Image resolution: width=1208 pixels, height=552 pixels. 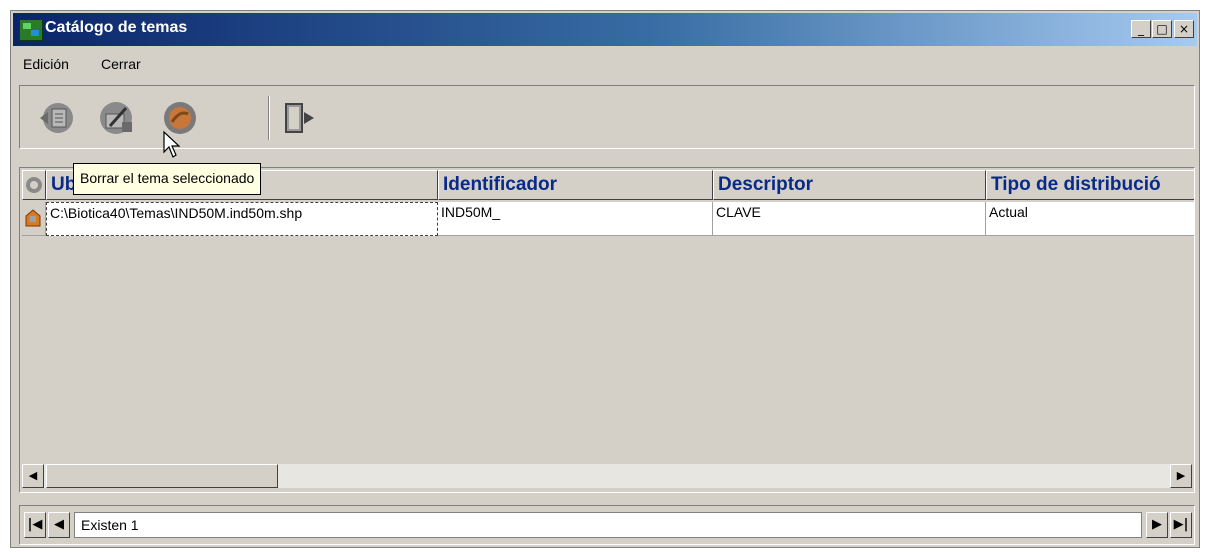 I want to click on scroll-left-arrow-icon: ◀, so click(x=33, y=476).